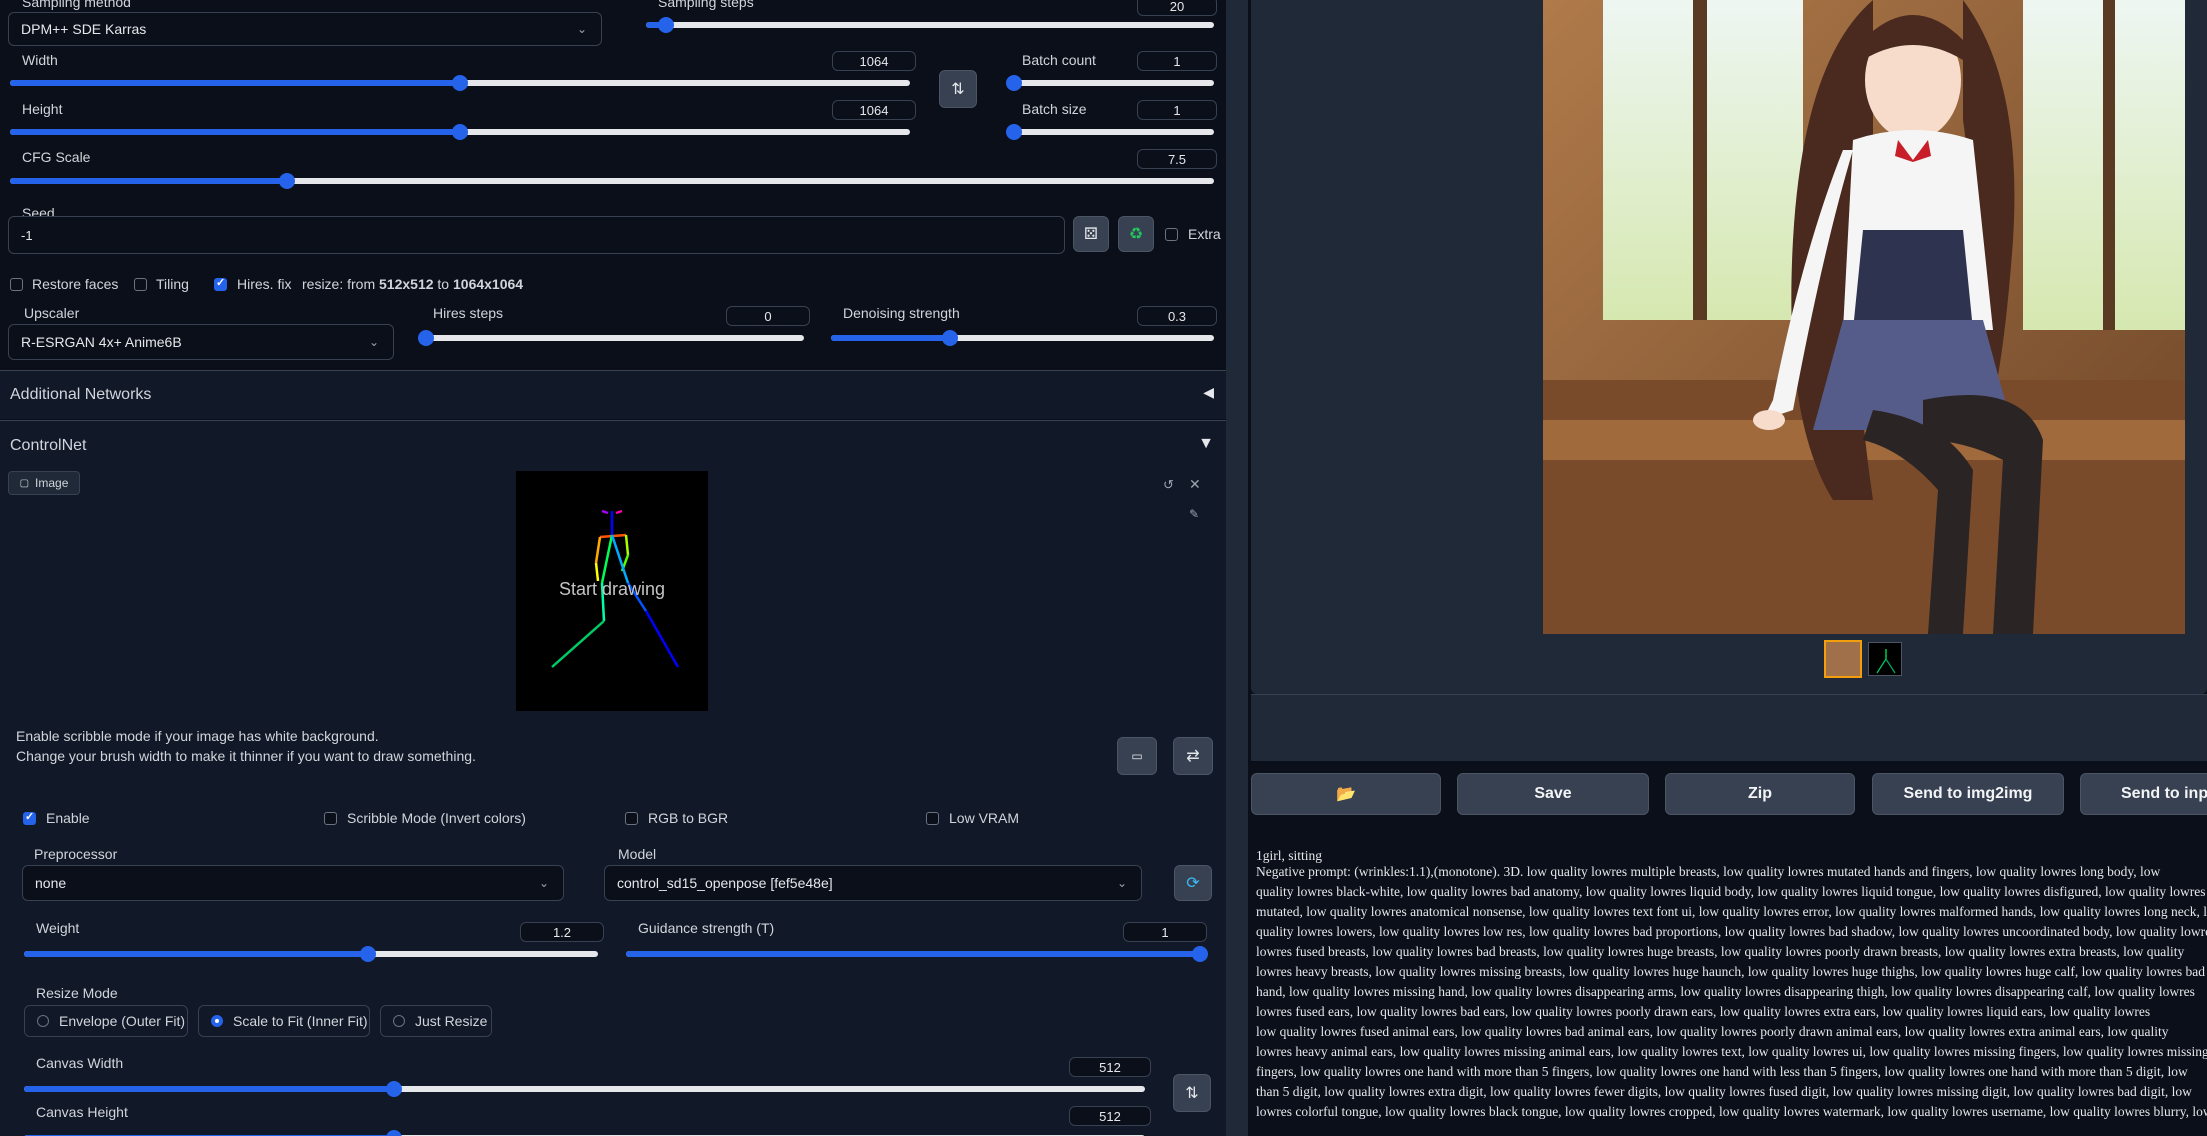 Image resolution: width=2207 pixels, height=1136 pixels. What do you see at coordinates (984, 818) in the screenshot?
I see `low-vram-label: Low VRAM` at bounding box center [984, 818].